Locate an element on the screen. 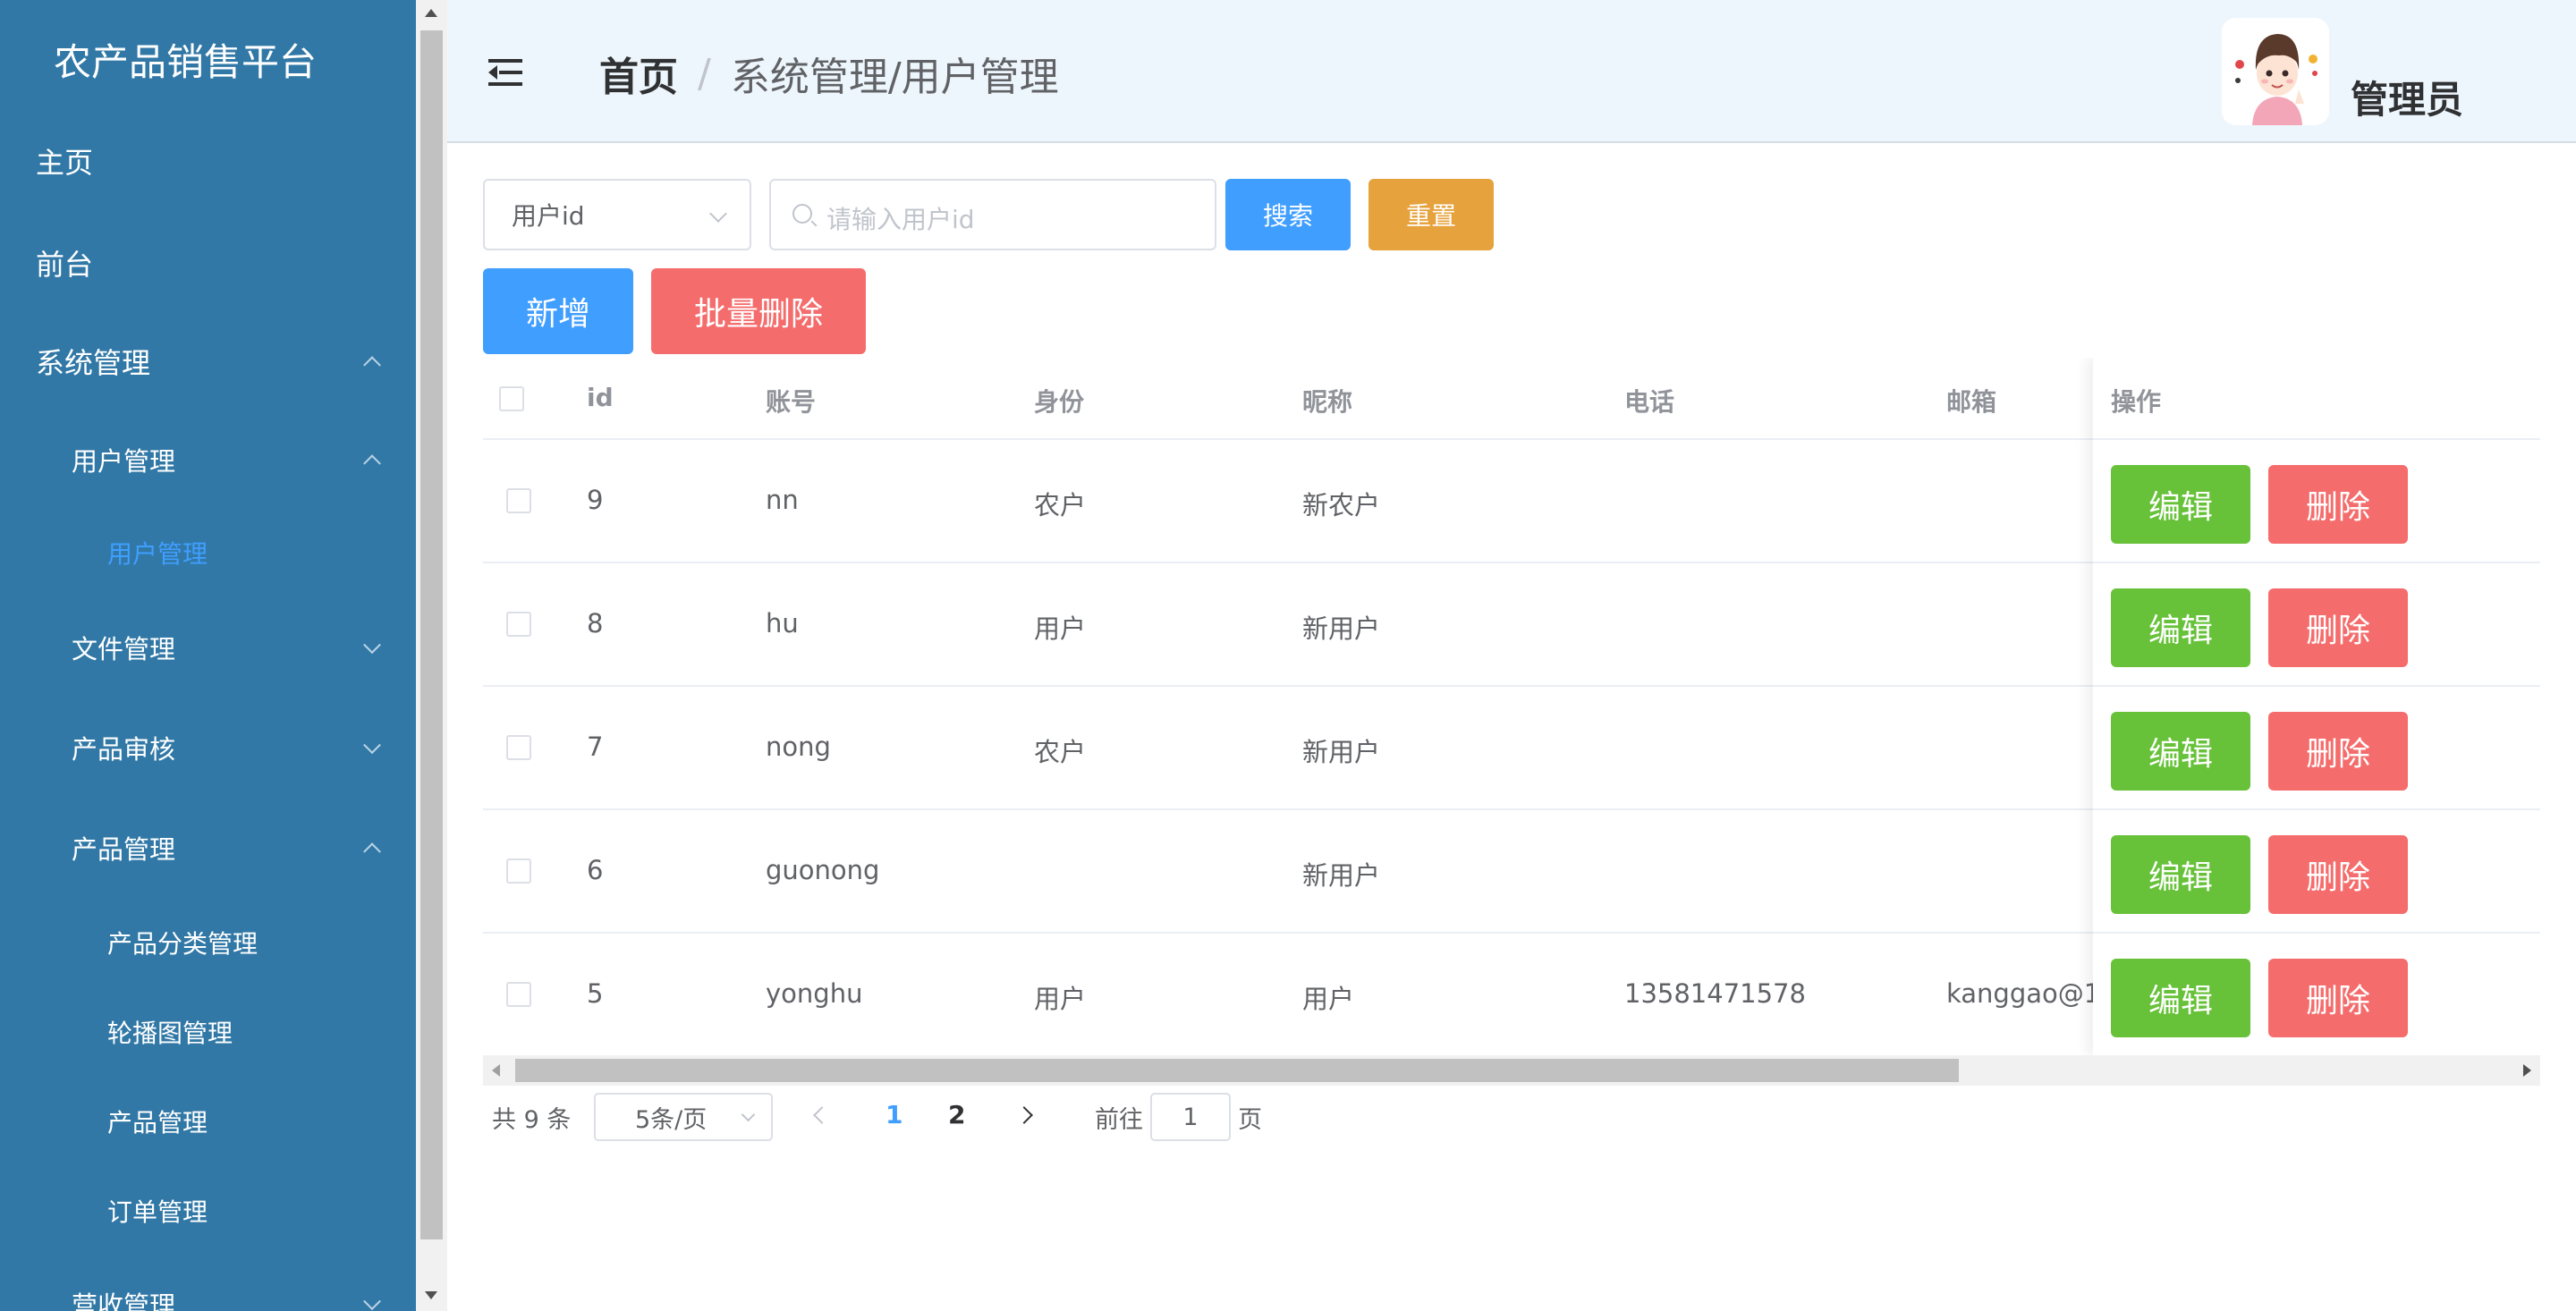 This screenshot has width=2576, height=1311. user-name: 管理员 is located at coordinates (2407, 97).